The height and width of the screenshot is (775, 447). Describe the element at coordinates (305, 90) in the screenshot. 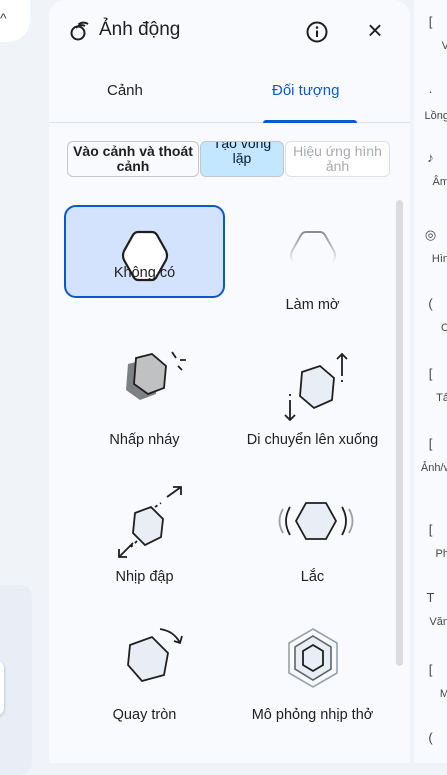

I see `tab-object: Đối tượng` at that location.